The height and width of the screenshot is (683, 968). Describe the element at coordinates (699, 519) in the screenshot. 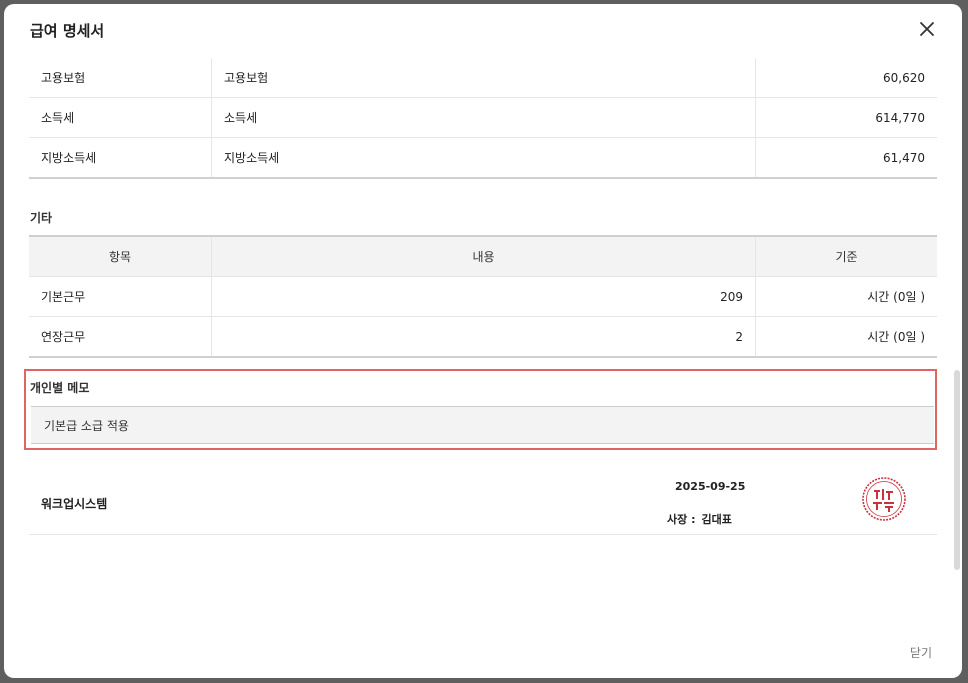

I see `ceo-line: 사장 : 김대표` at that location.